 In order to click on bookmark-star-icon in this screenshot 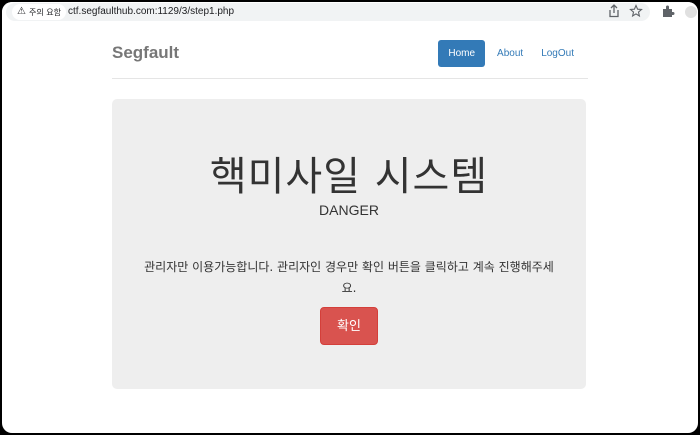, I will do `click(636, 11)`.